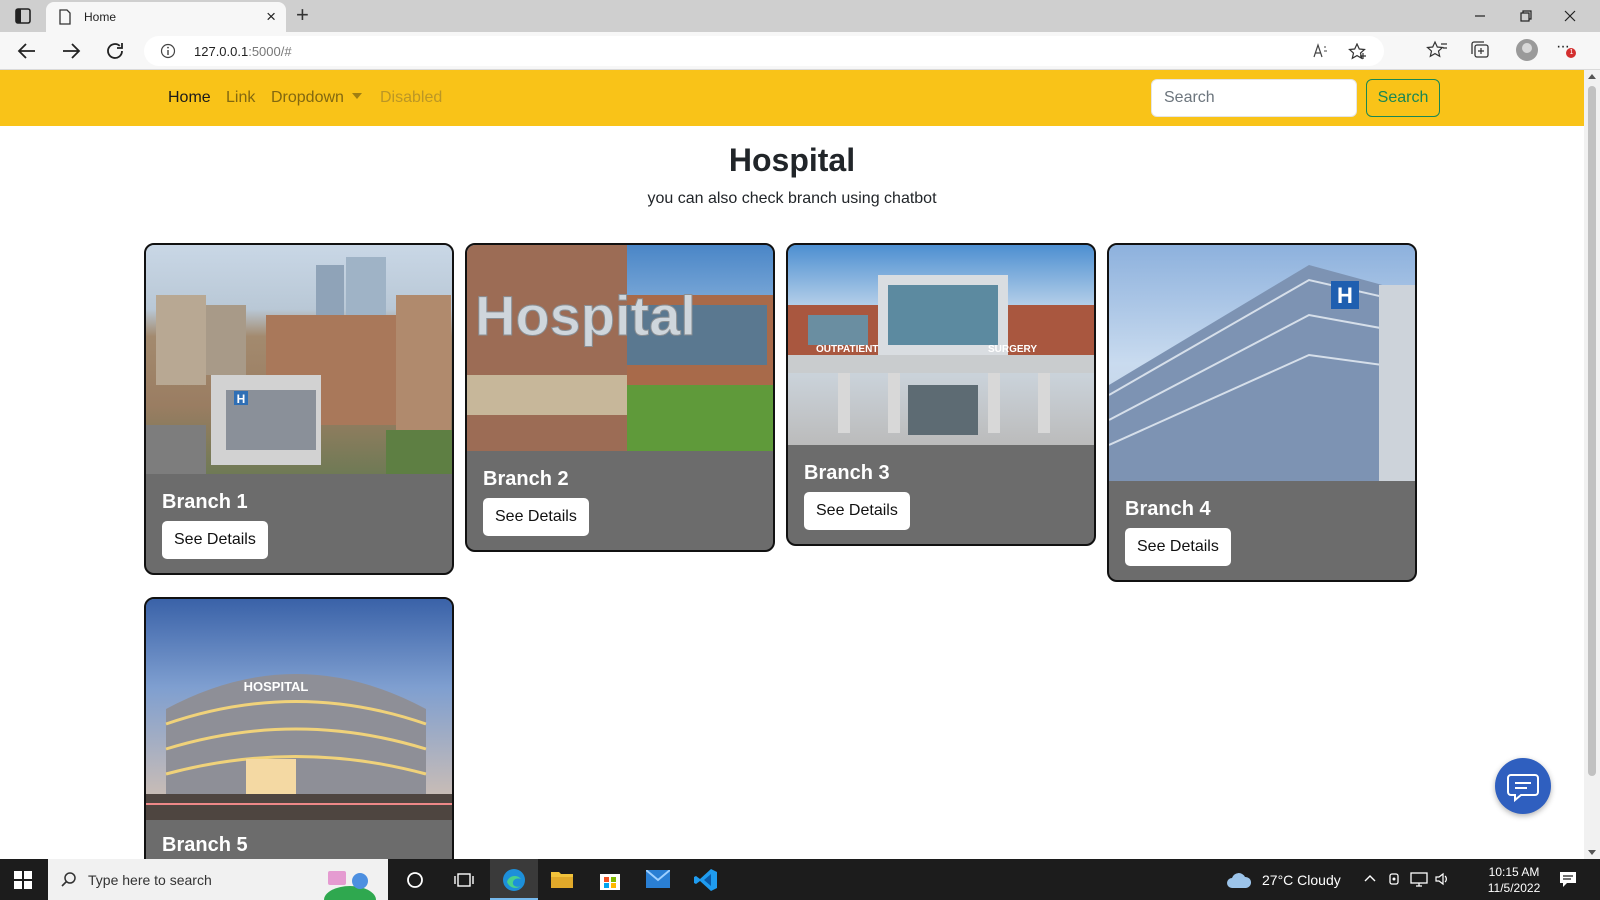 This screenshot has width=1600, height=900. Describe the element at coordinates (1254, 98) in the screenshot. I see `search-input` at that location.